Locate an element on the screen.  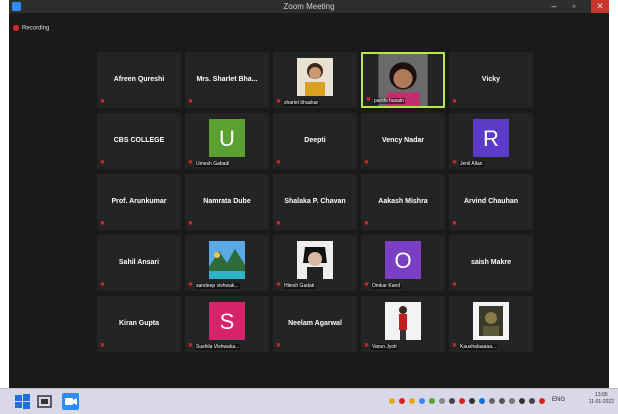
participant-name: Vicky is located at coordinates (491, 79).